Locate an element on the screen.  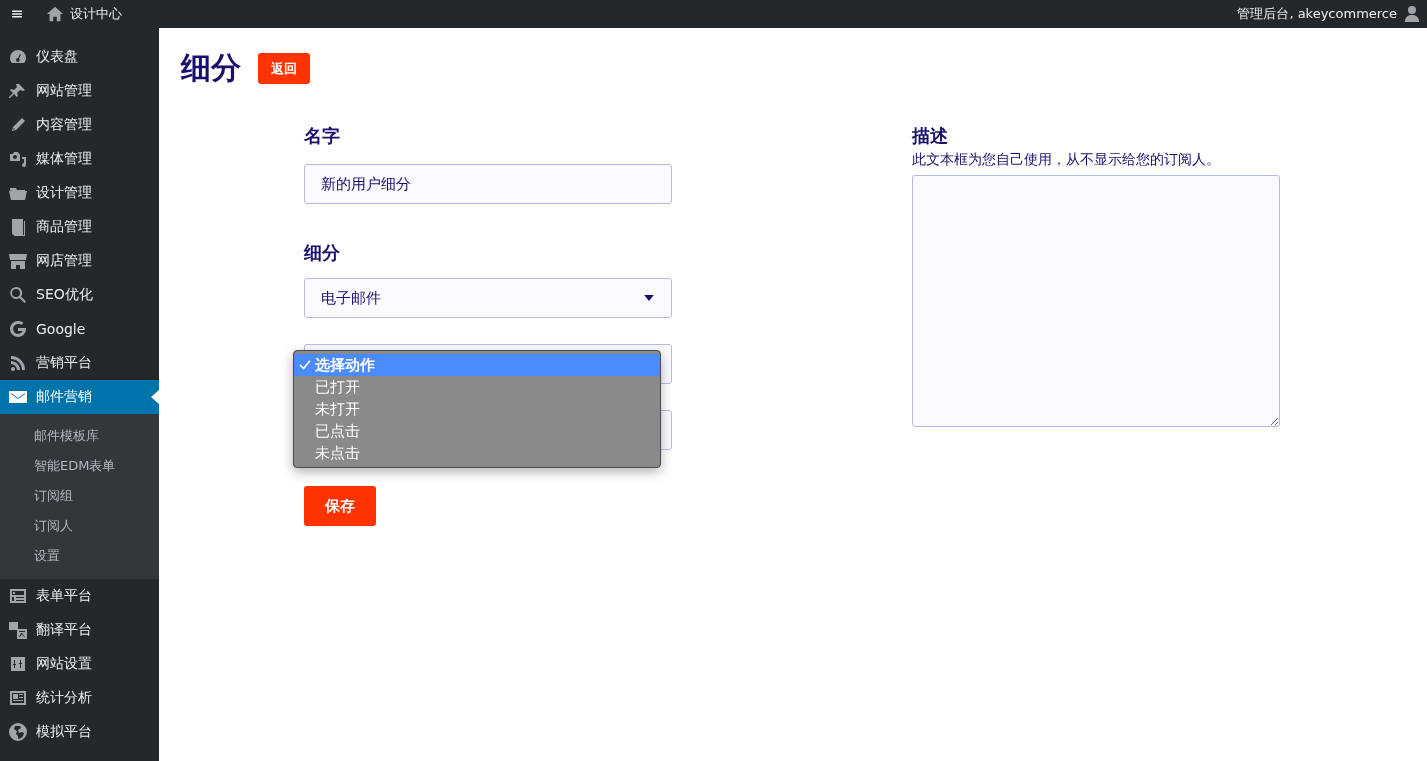
google-g-icon is located at coordinates (18, 329).